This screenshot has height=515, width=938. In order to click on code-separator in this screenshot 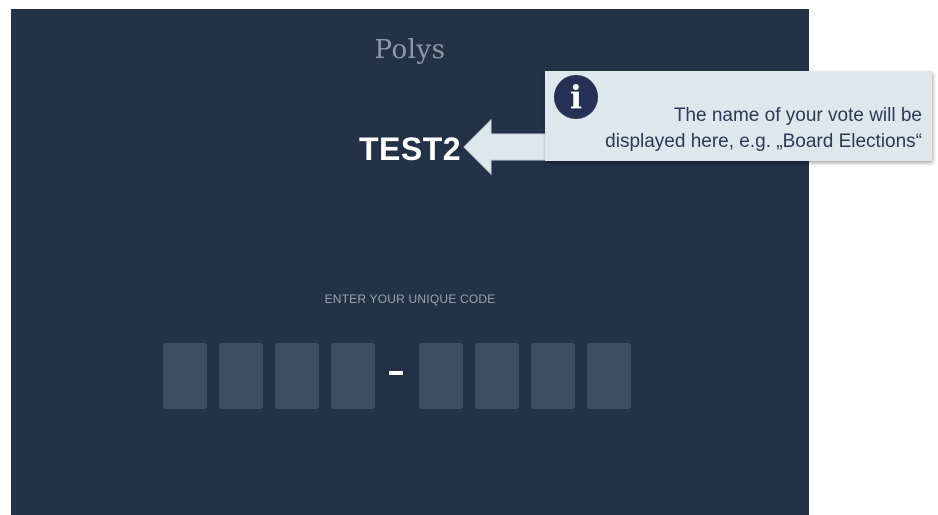, I will do `click(396, 373)`.